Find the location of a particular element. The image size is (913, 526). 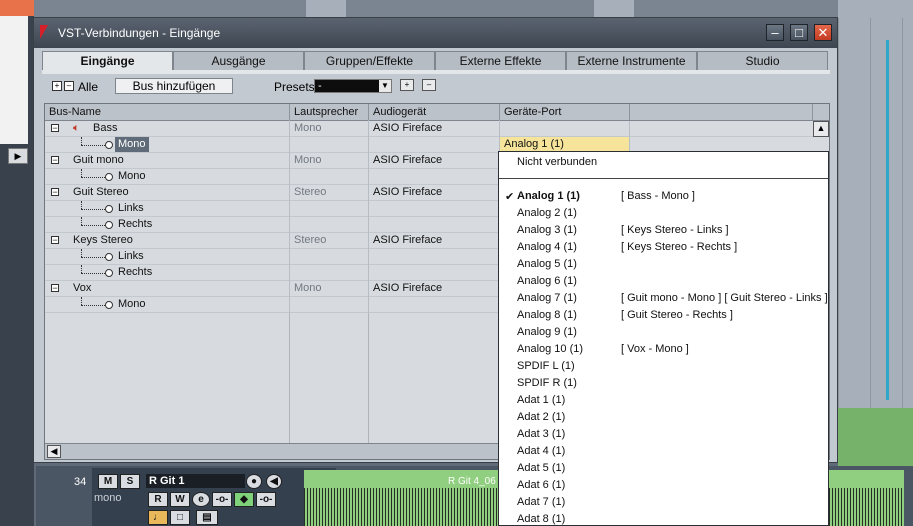

chevron-down-icon: ▼ is located at coordinates (385, 86).